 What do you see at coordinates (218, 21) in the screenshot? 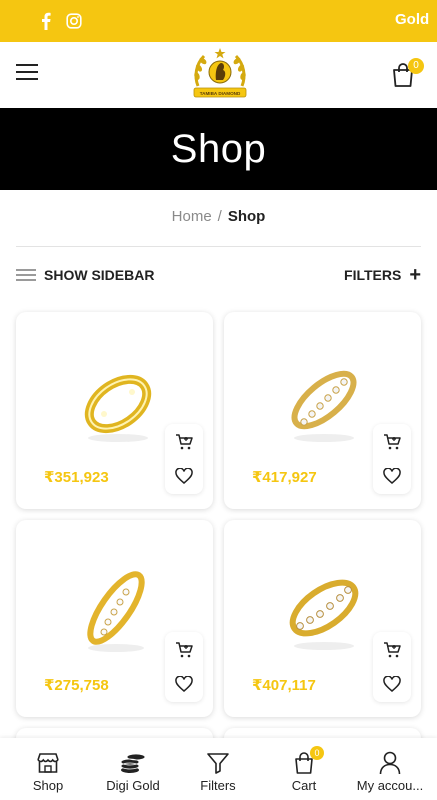
I see `top-bar: Gold` at bounding box center [218, 21].